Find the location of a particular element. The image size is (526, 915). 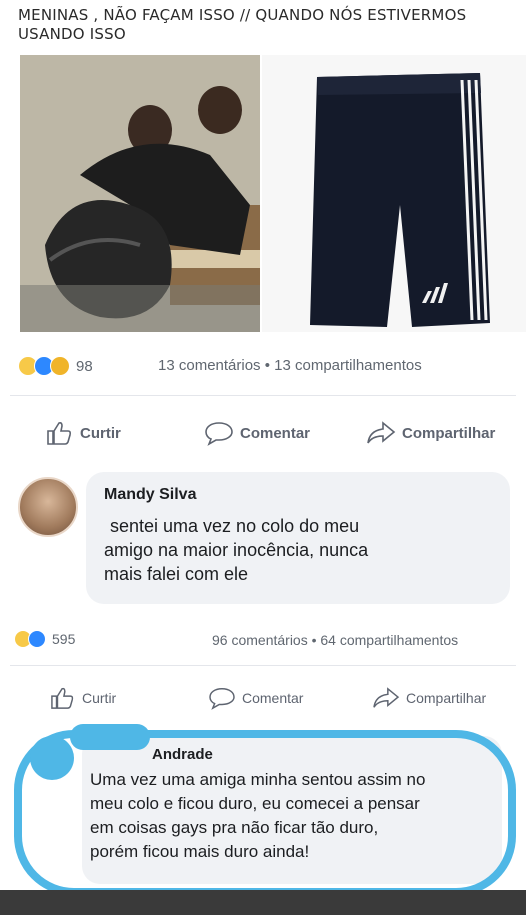

reactions-summary-2: 595 is located at coordinates (44, 639).